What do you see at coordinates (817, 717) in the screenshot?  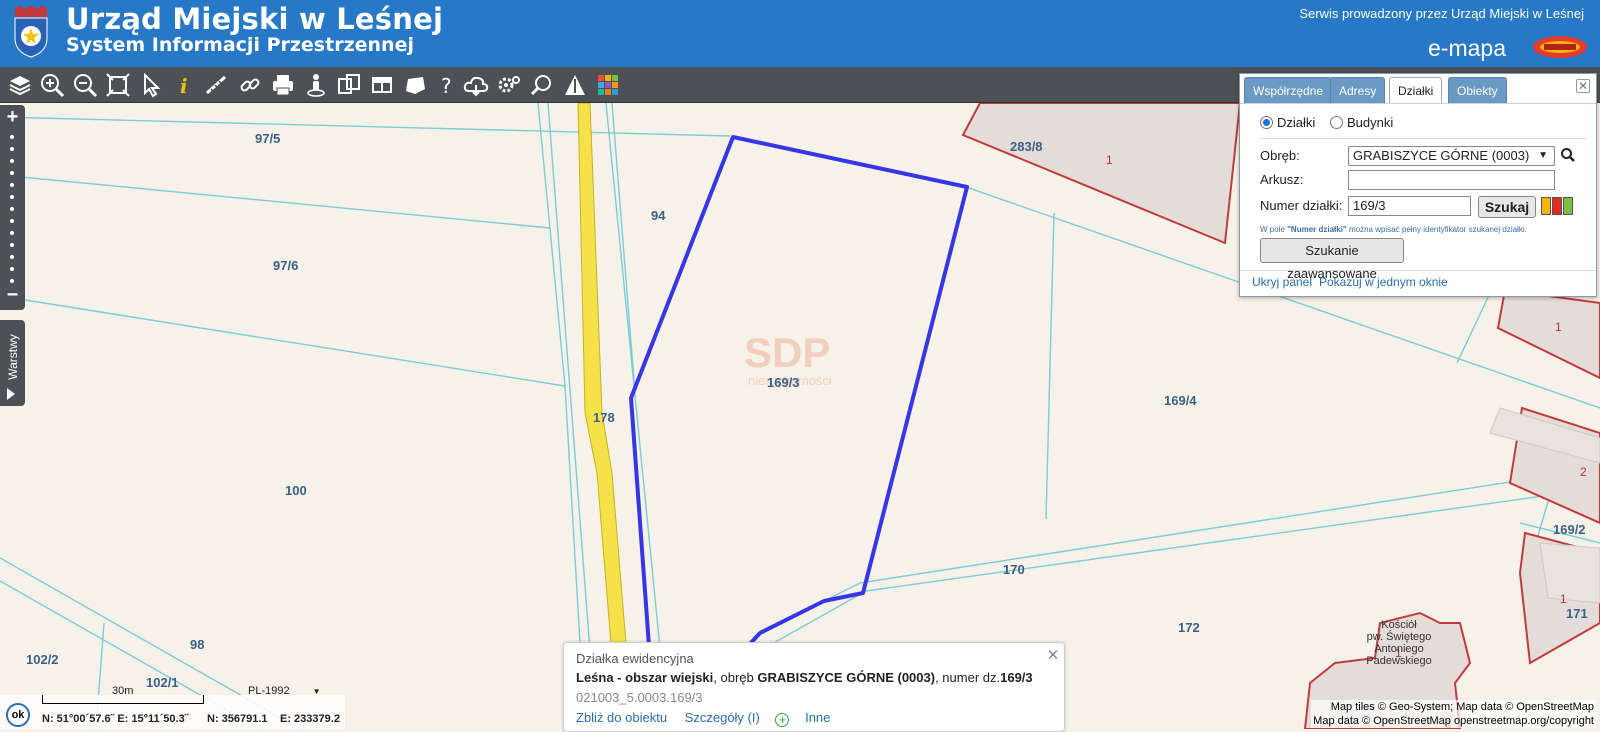 I see `other-link: Inne` at bounding box center [817, 717].